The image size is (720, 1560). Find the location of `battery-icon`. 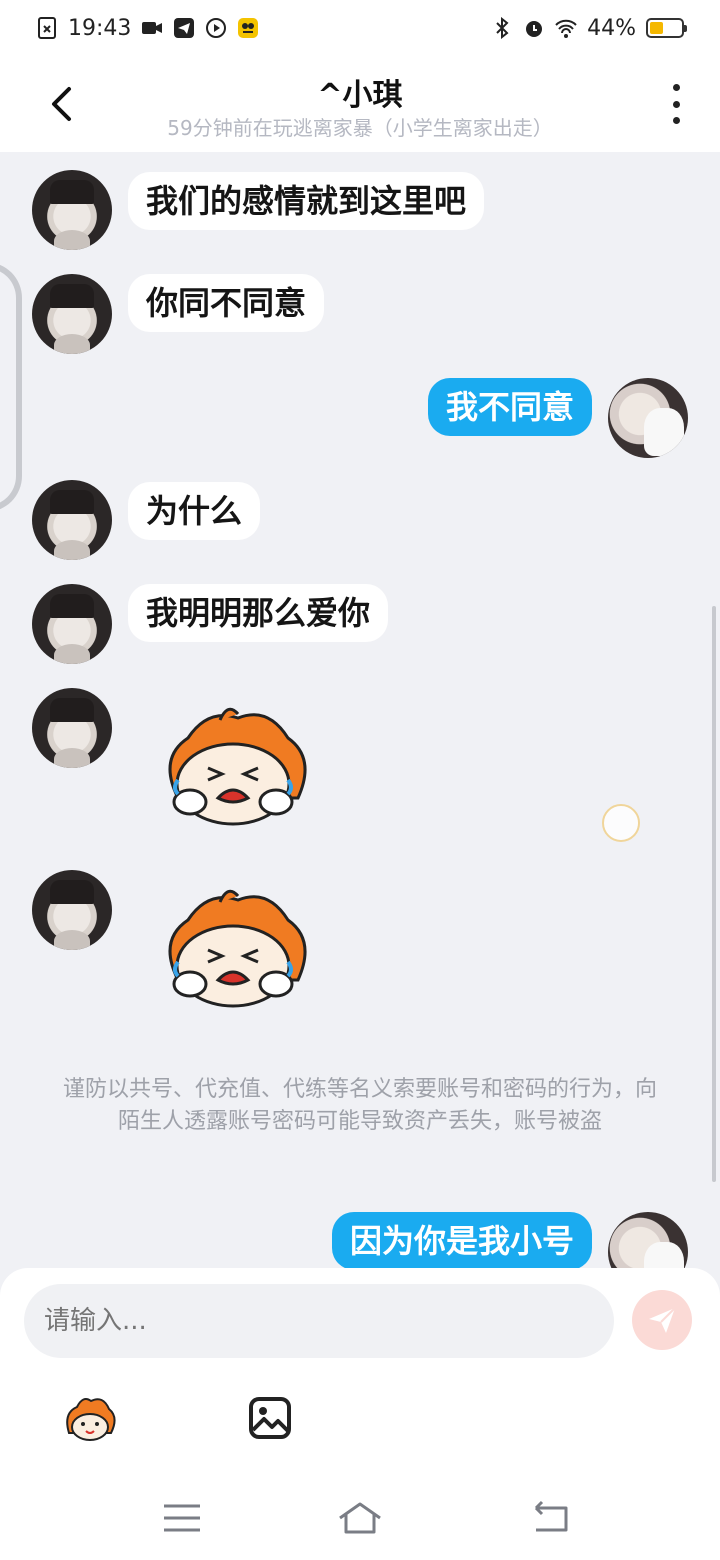

battery-icon is located at coordinates (666, 28).